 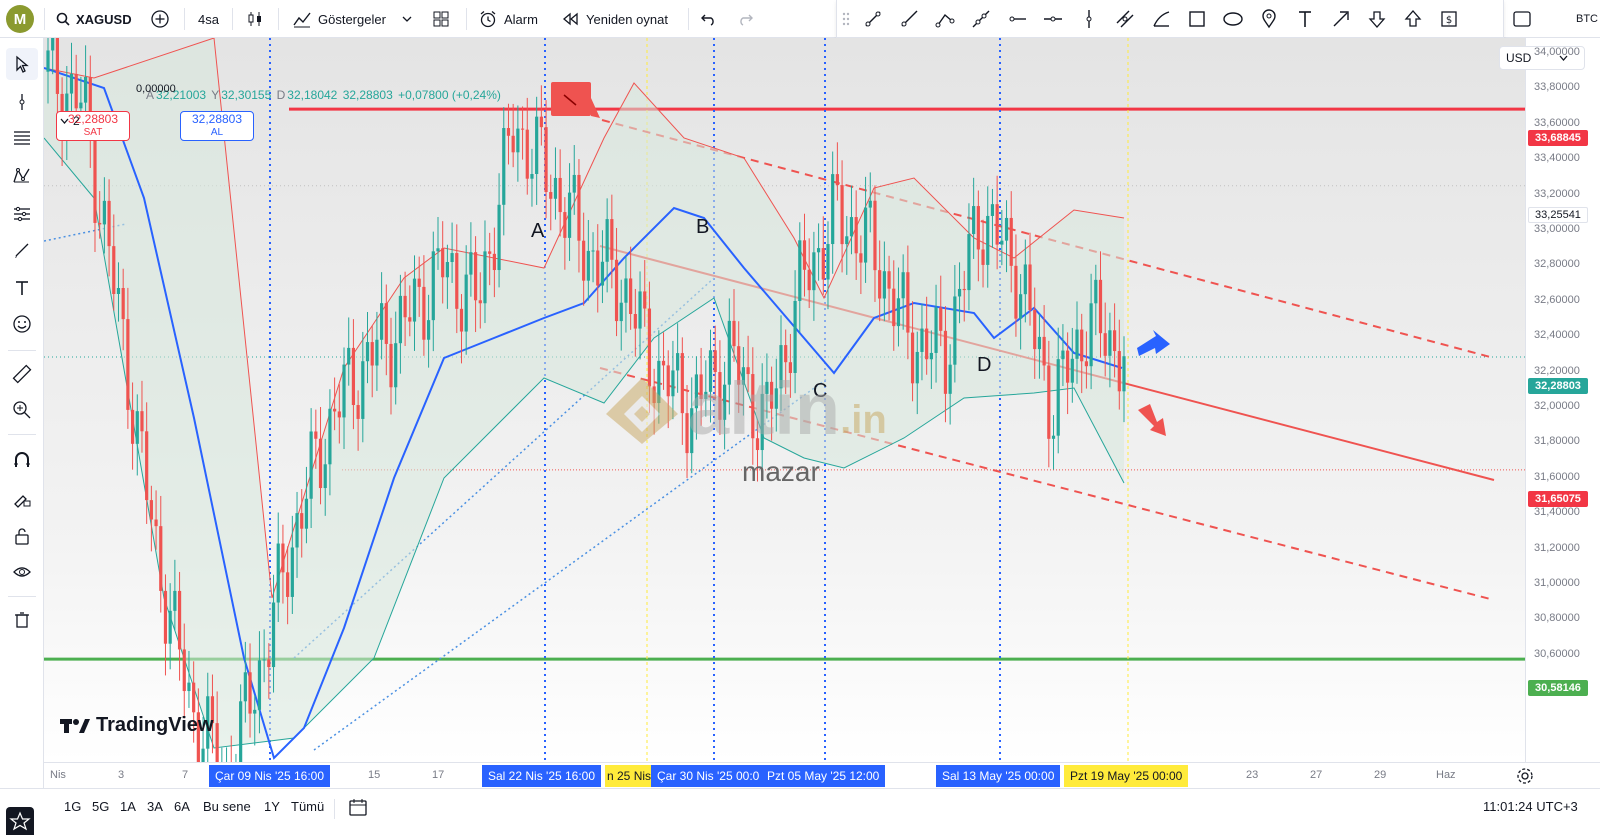 I want to click on price-label-tool-icon: $, so click(x=1449, y=19).